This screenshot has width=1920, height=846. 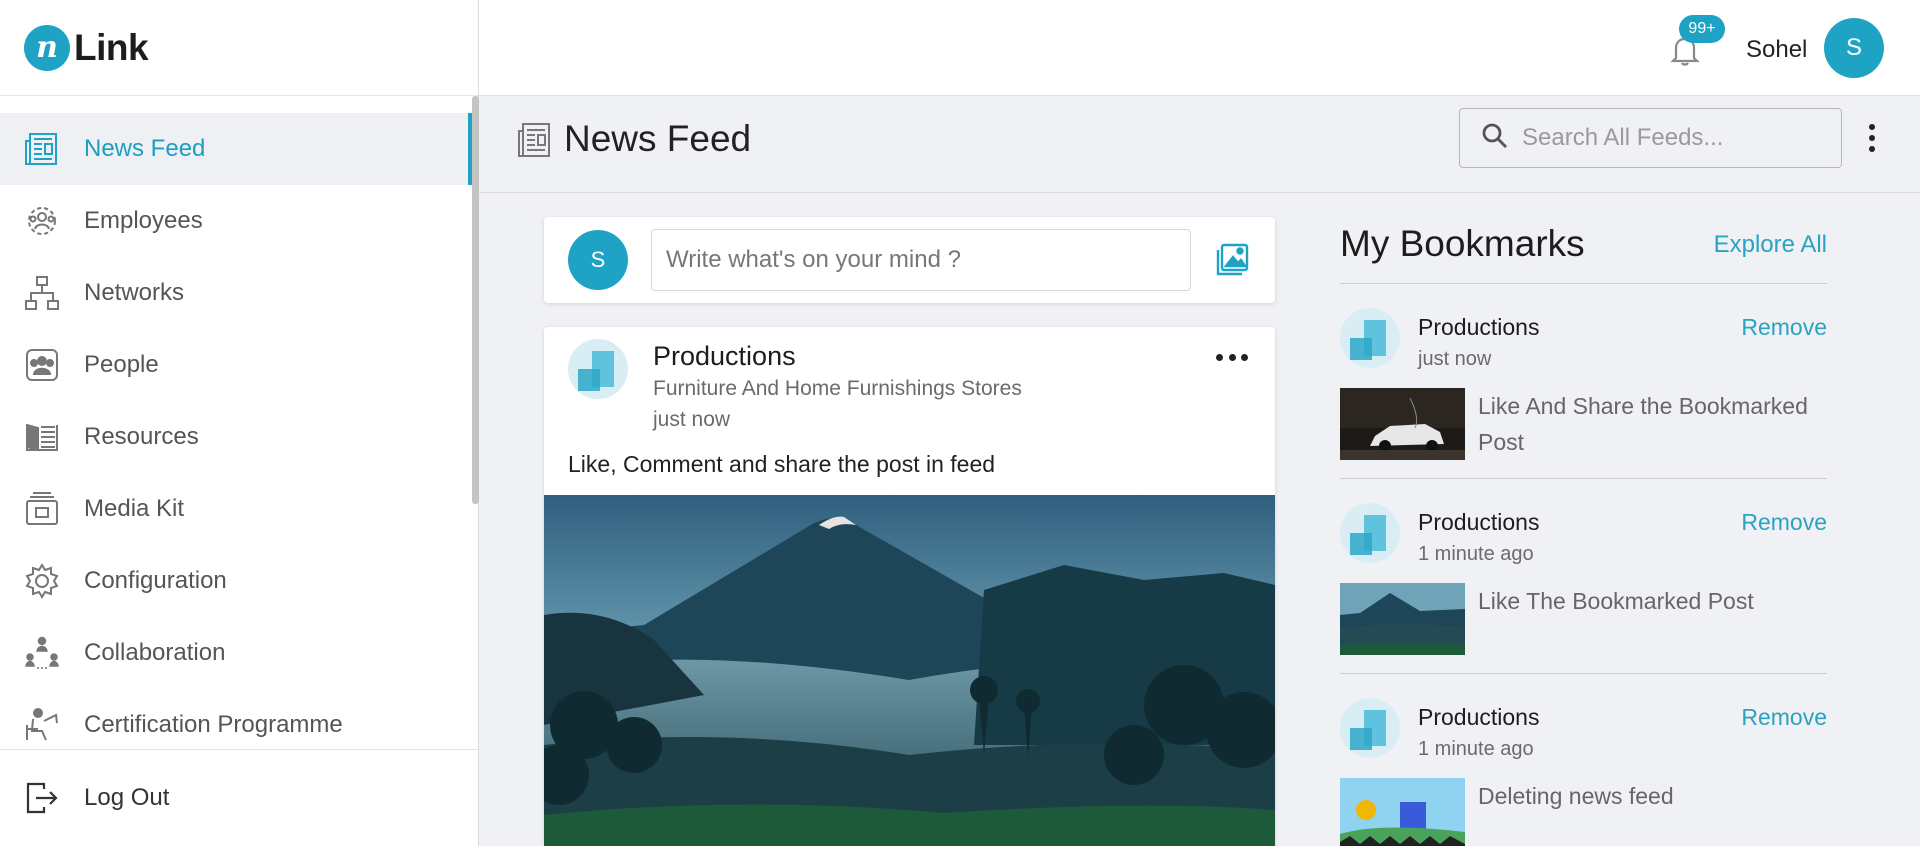 What do you see at coordinates (236, 509) in the screenshot?
I see `sidebar-item-media-kit: Media Kit` at bounding box center [236, 509].